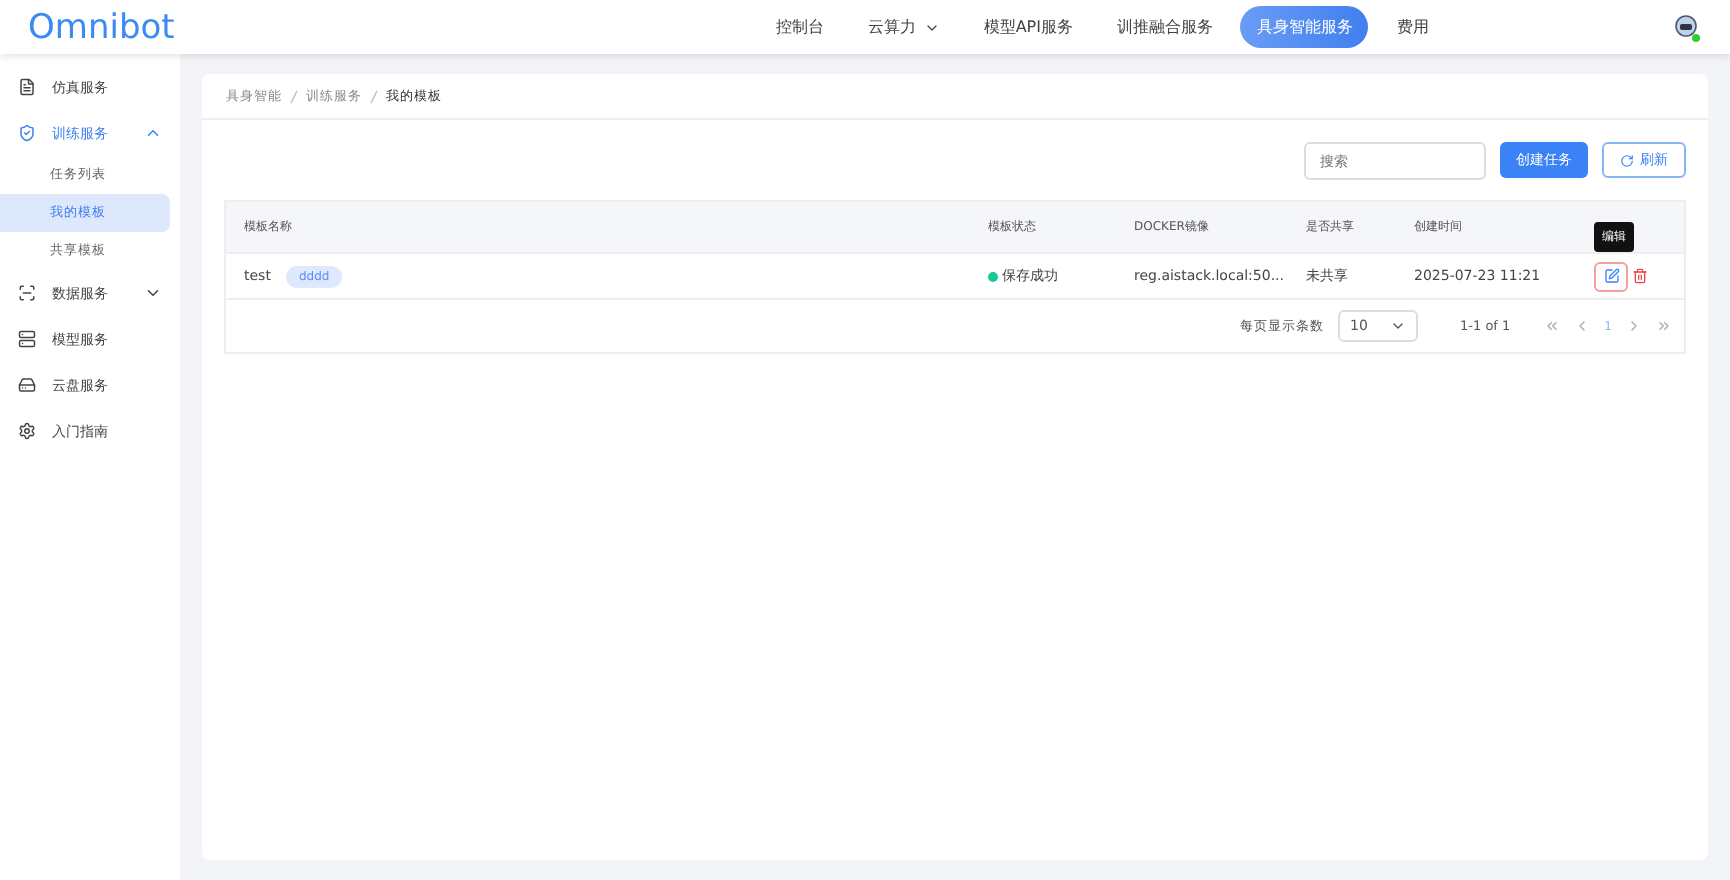  Describe the element at coordinates (1028, 27) in the screenshot. I see `nav-tab: 模型API服务` at that location.